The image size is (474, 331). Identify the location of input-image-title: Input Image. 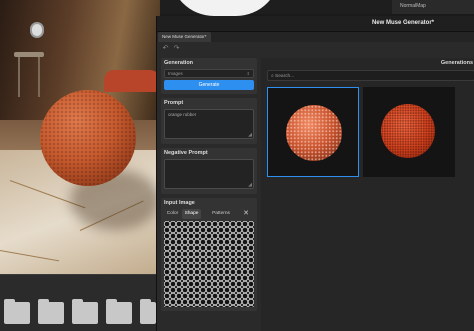
(179, 203).